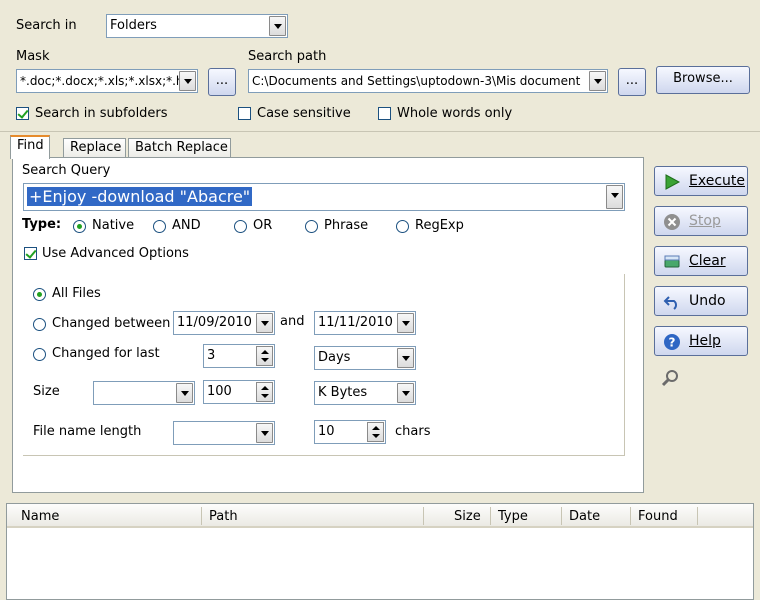 Image resolution: width=760 pixels, height=600 pixels. Describe the element at coordinates (111, 323) in the screenshot. I see `changed-between-label: Changed between` at that location.